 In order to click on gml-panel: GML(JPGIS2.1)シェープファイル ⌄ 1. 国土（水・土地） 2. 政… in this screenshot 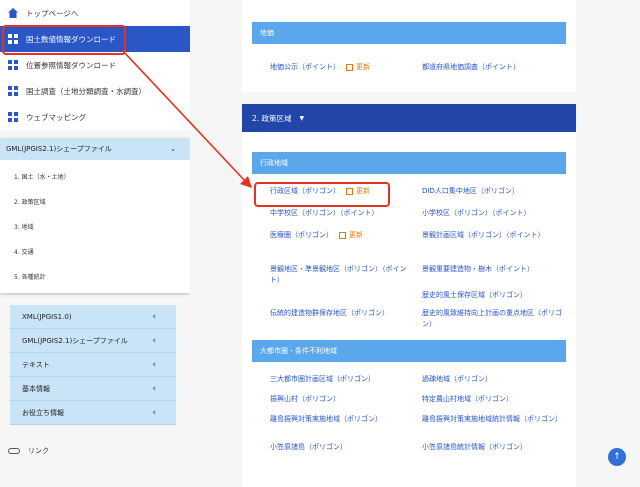, I will do `click(95, 215)`.